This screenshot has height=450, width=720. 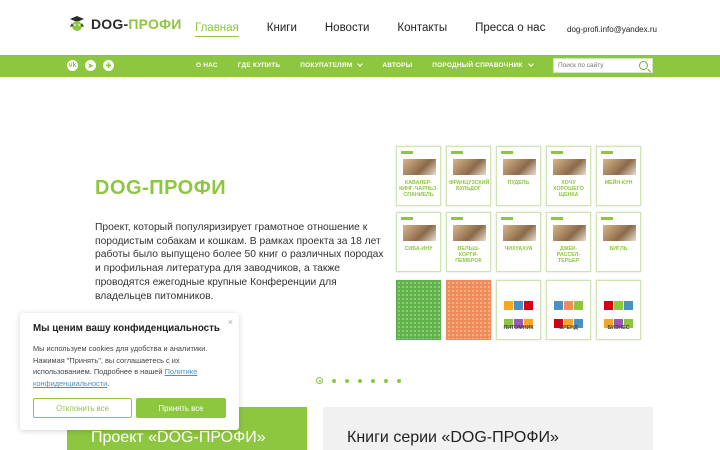 What do you see at coordinates (488, 428) in the screenshot?
I see `books-series-card: Книги серии «DOG-ПРОФИ»` at bounding box center [488, 428].